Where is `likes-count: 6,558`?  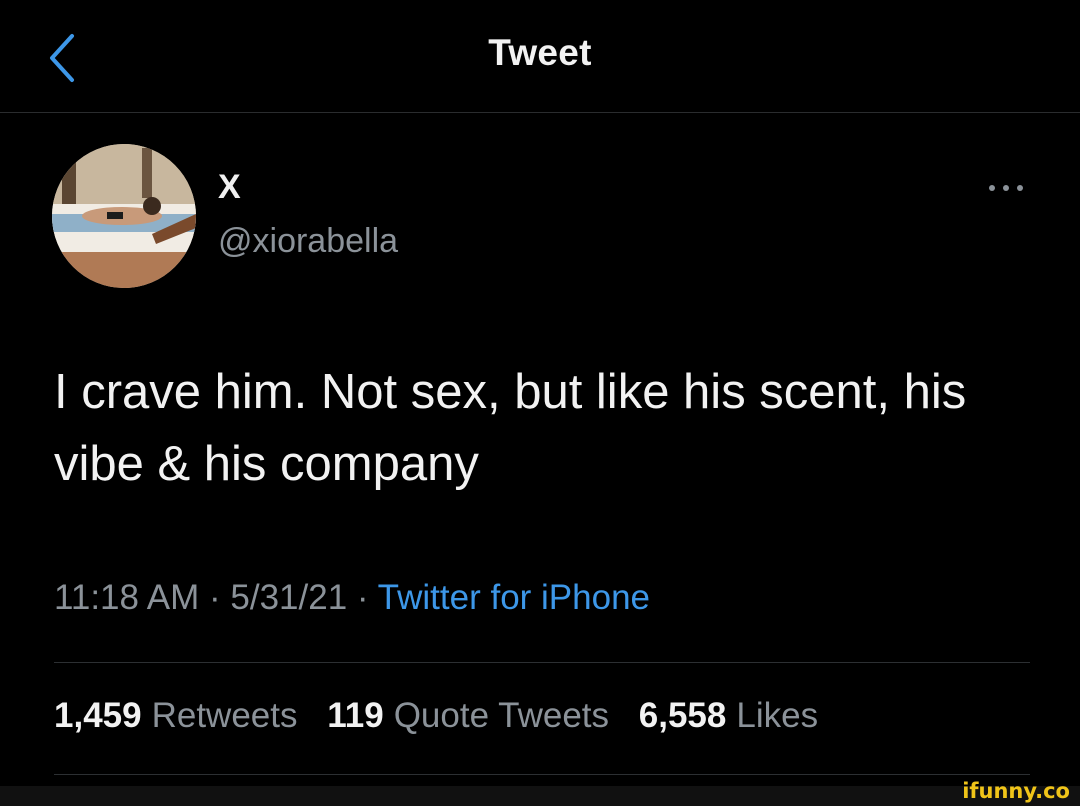
likes-count: 6,558 is located at coordinates (682, 715).